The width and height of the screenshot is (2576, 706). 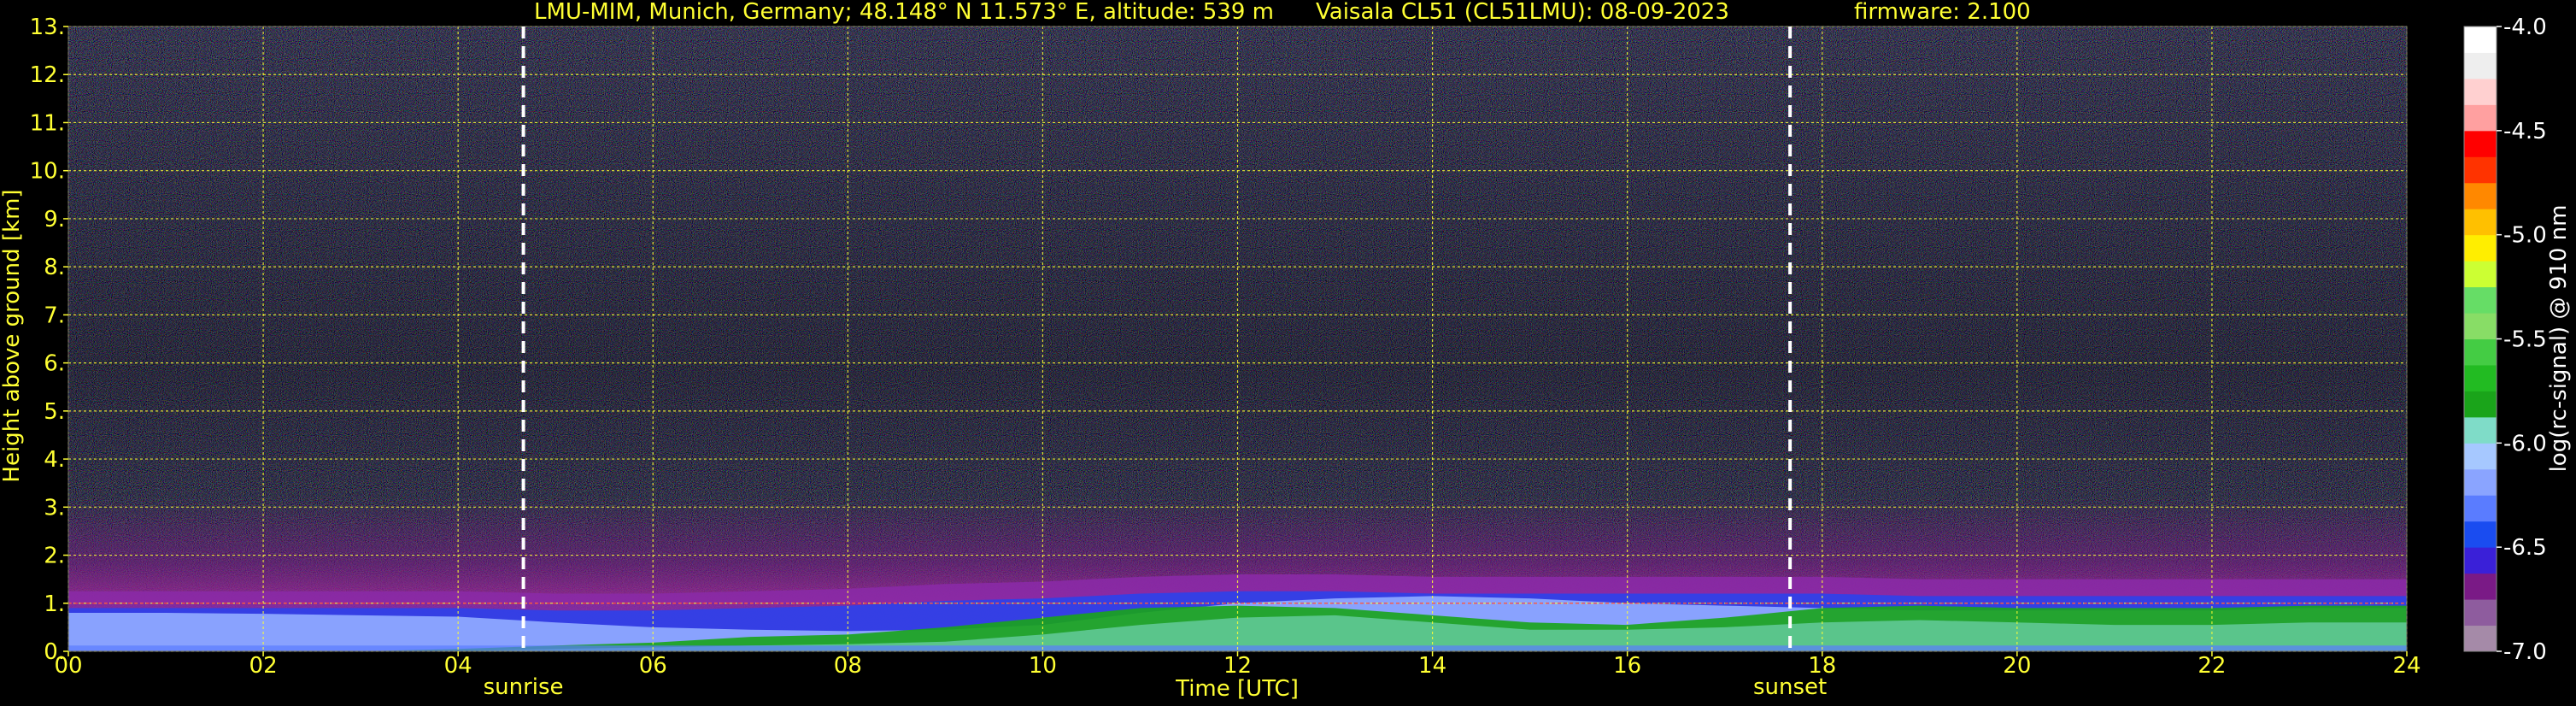 What do you see at coordinates (1942, 12) in the screenshot?
I see `title-firmware: firmware: 2.100` at bounding box center [1942, 12].